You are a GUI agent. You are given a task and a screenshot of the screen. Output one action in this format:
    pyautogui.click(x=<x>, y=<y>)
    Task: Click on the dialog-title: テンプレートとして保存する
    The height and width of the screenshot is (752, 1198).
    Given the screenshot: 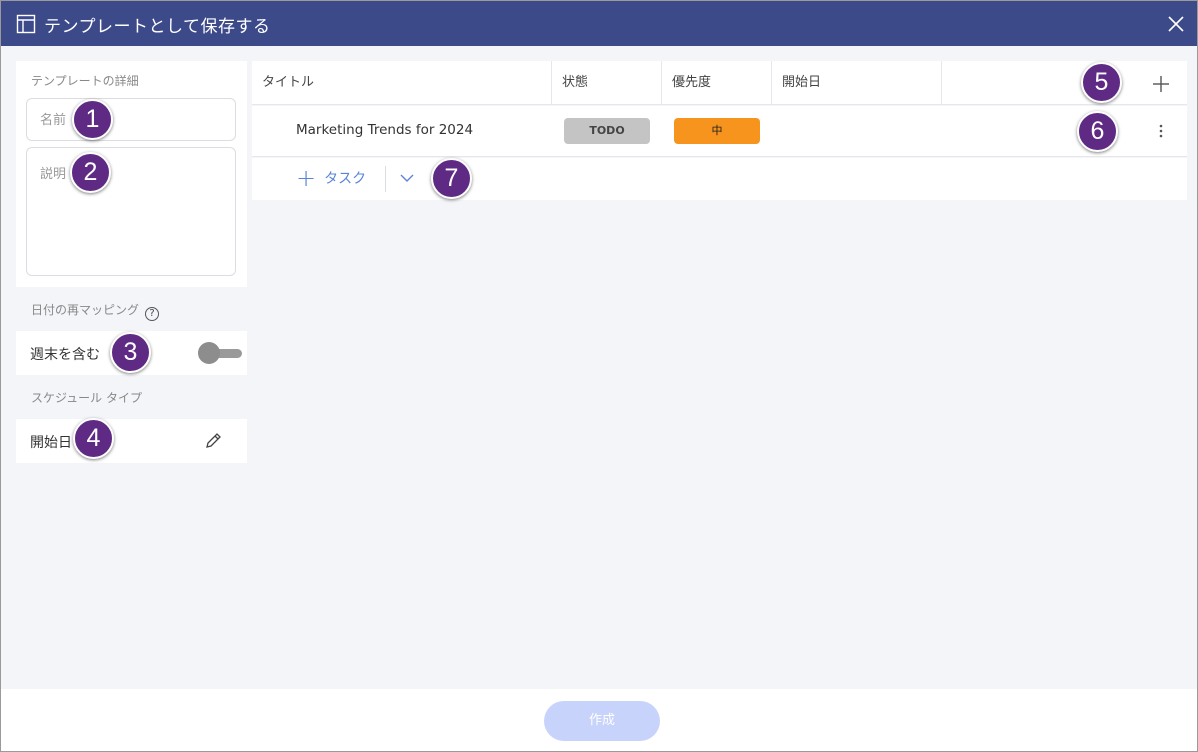 What is the action you would take?
    pyautogui.click(x=157, y=27)
    